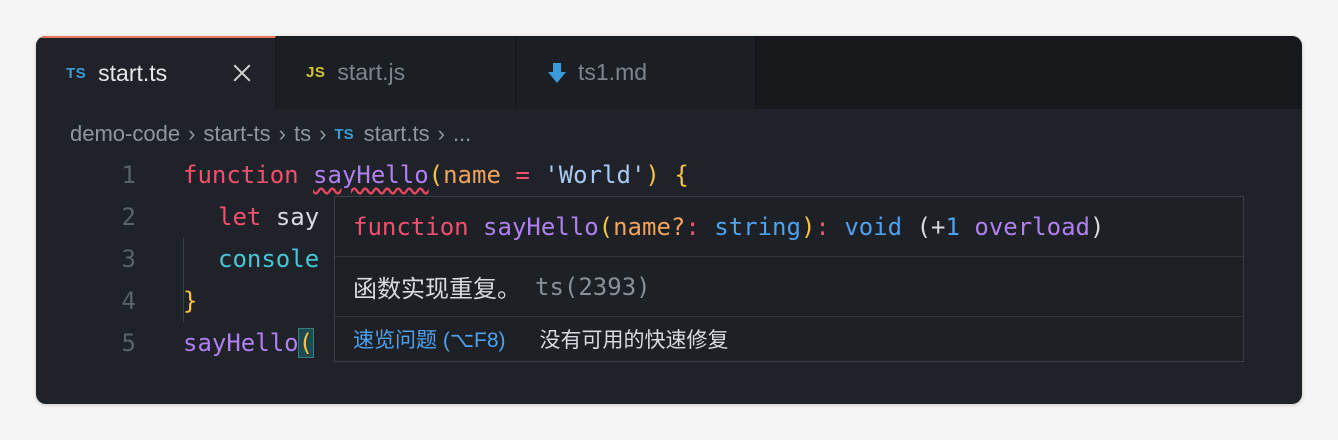 This screenshot has height=440, width=1338. What do you see at coordinates (125, 134) in the screenshot?
I see `breadcrumb-item-demo-code: demo-code` at bounding box center [125, 134].